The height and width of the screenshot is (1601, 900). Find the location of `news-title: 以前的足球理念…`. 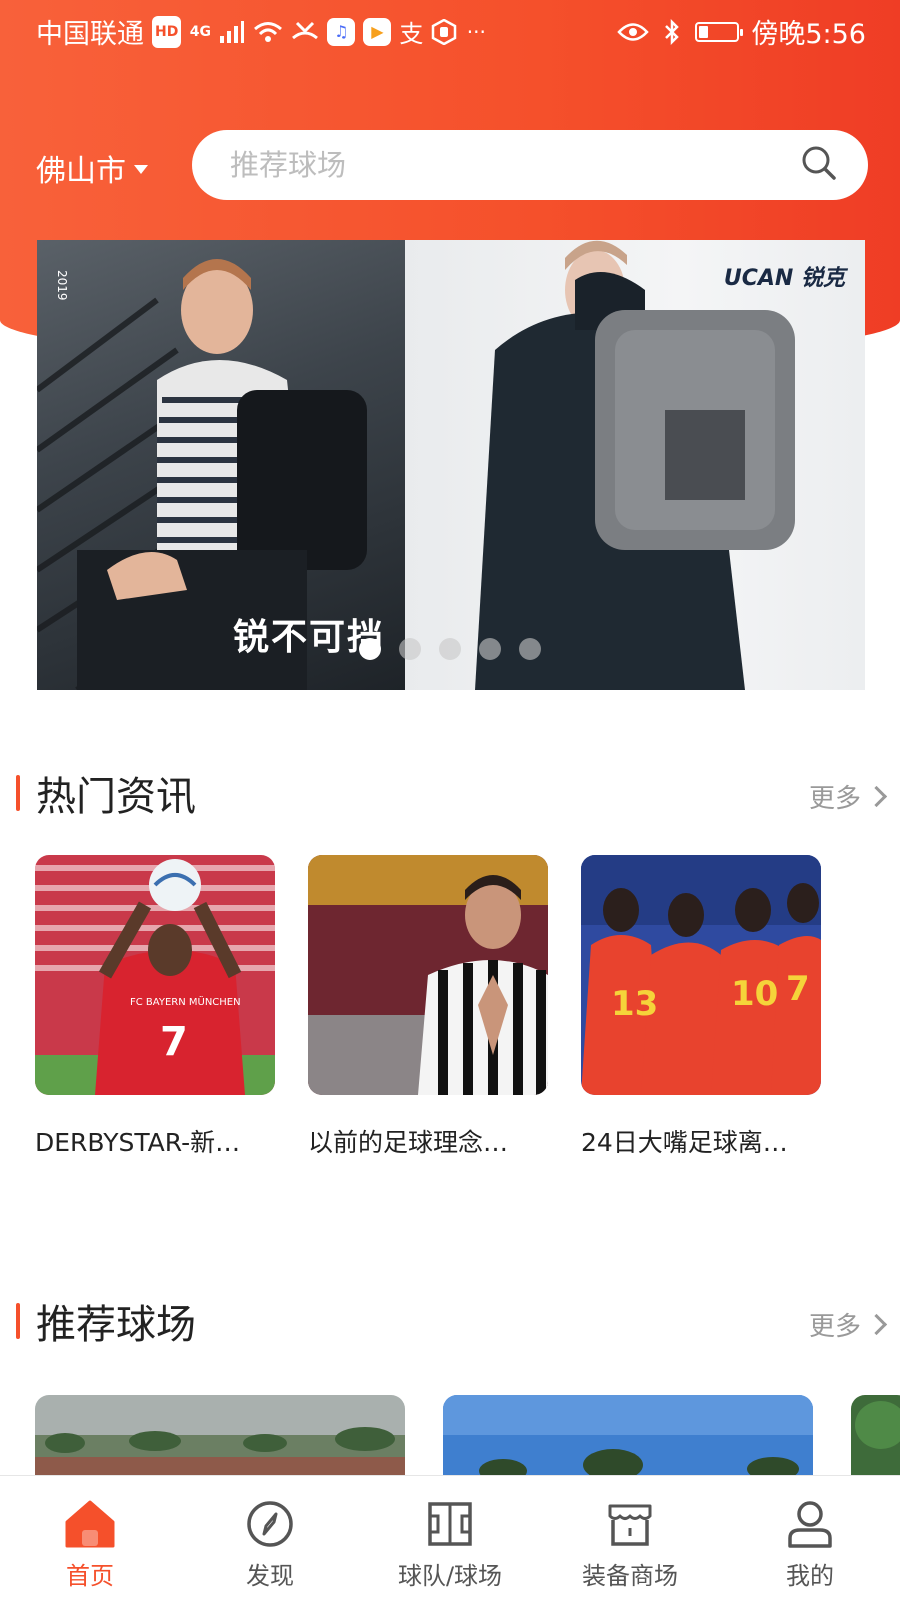

news-title: 以前的足球理念… is located at coordinates (408, 1142).